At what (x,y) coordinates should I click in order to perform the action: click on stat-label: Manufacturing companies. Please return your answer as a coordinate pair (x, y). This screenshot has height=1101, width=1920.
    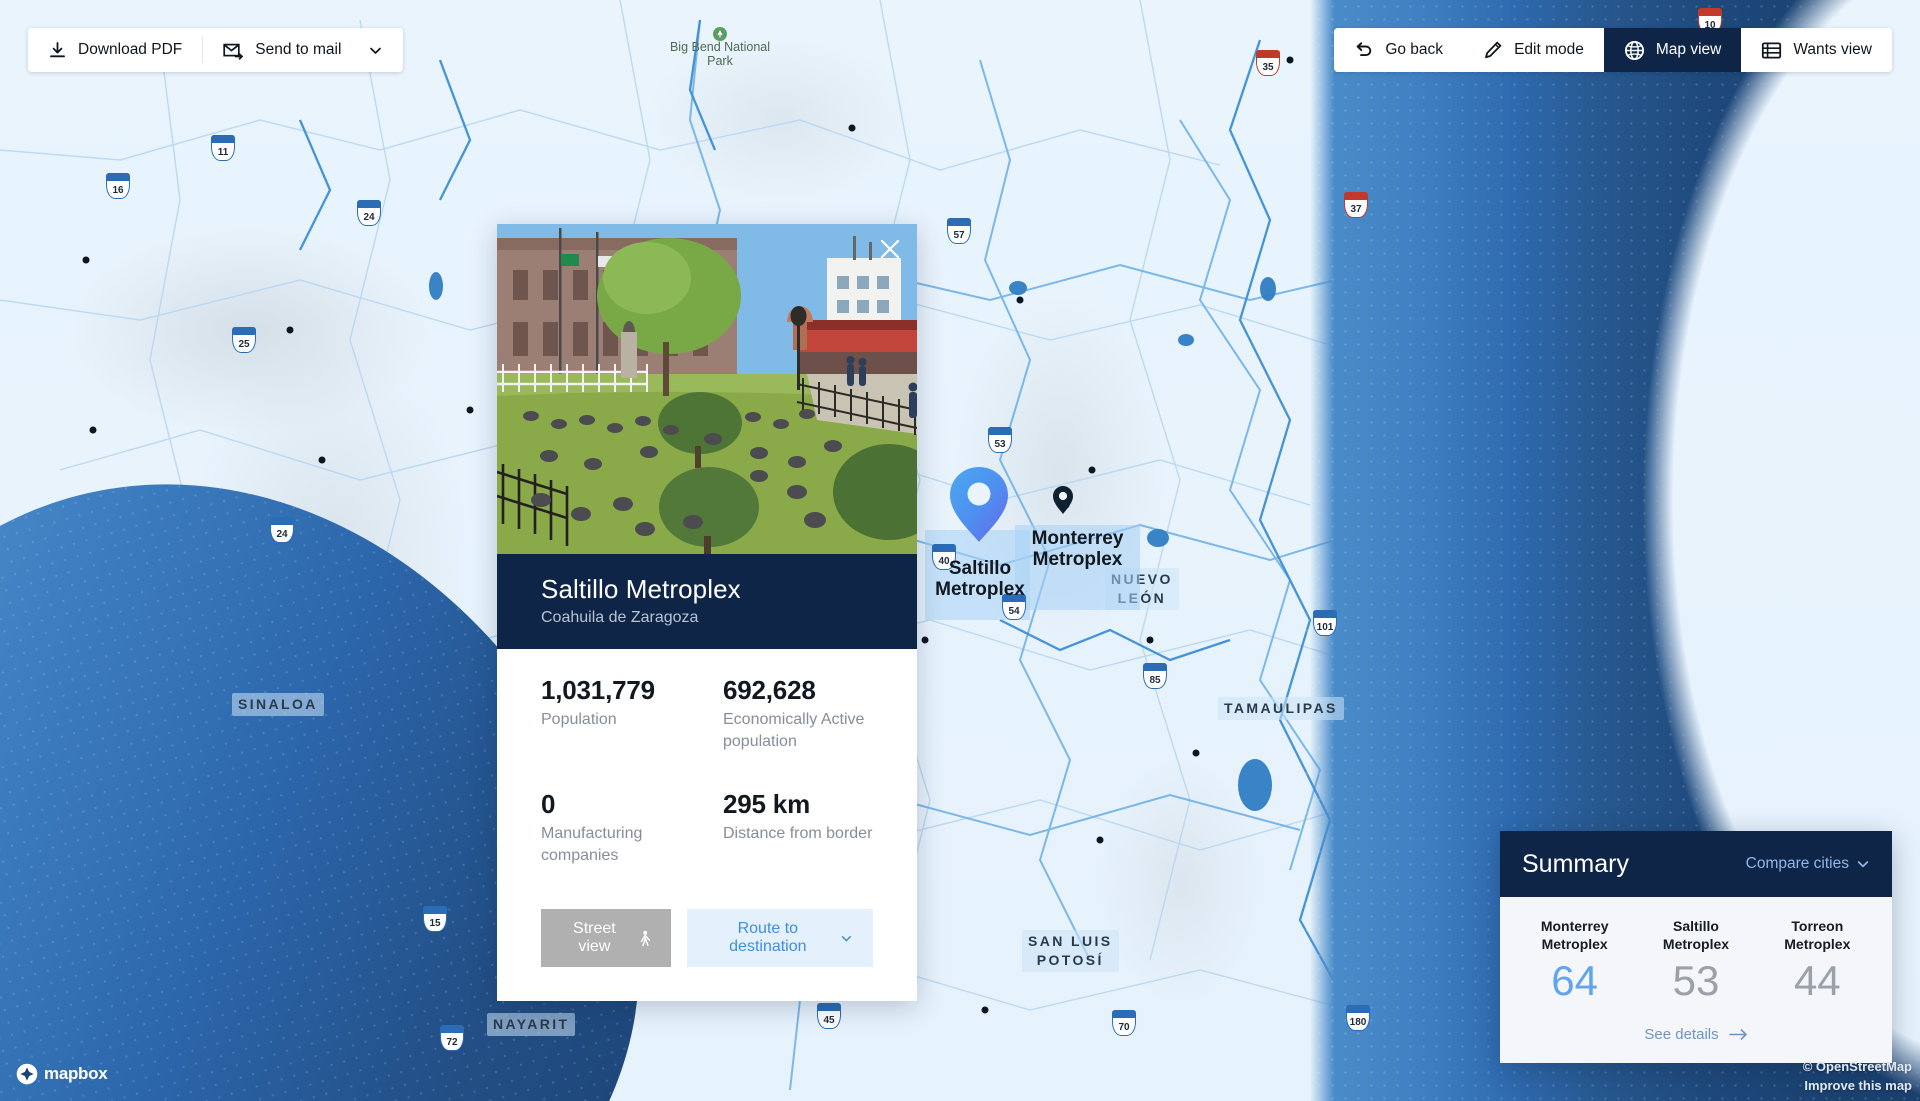
    Looking at the image, I should click on (592, 844).